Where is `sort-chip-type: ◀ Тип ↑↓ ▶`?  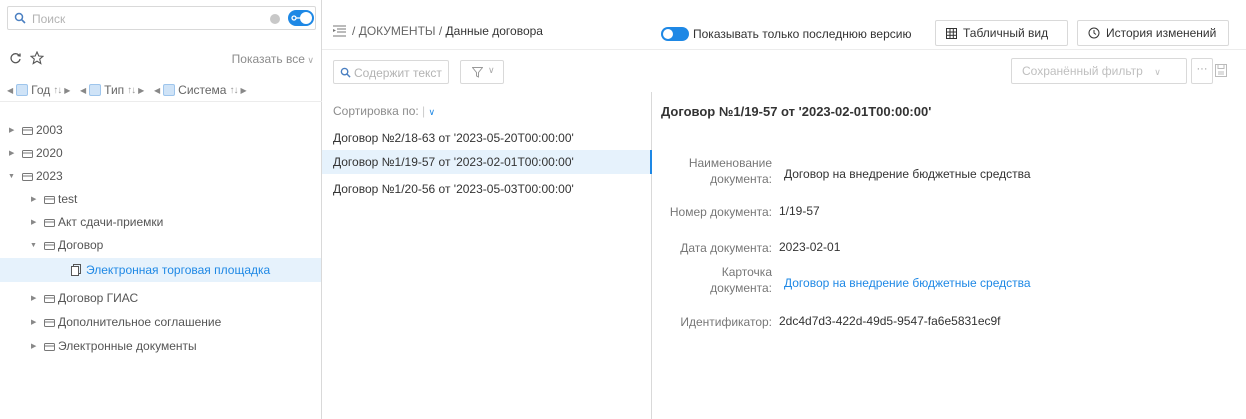
sort-chip-type: ◀ Тип ↑↓ ▶ is located at coordinates (112, 90).